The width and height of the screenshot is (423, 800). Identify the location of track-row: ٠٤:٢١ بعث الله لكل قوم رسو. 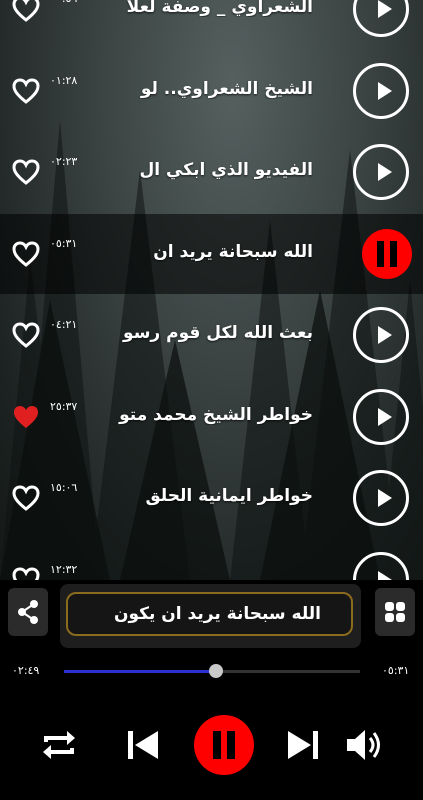
(211, 335).